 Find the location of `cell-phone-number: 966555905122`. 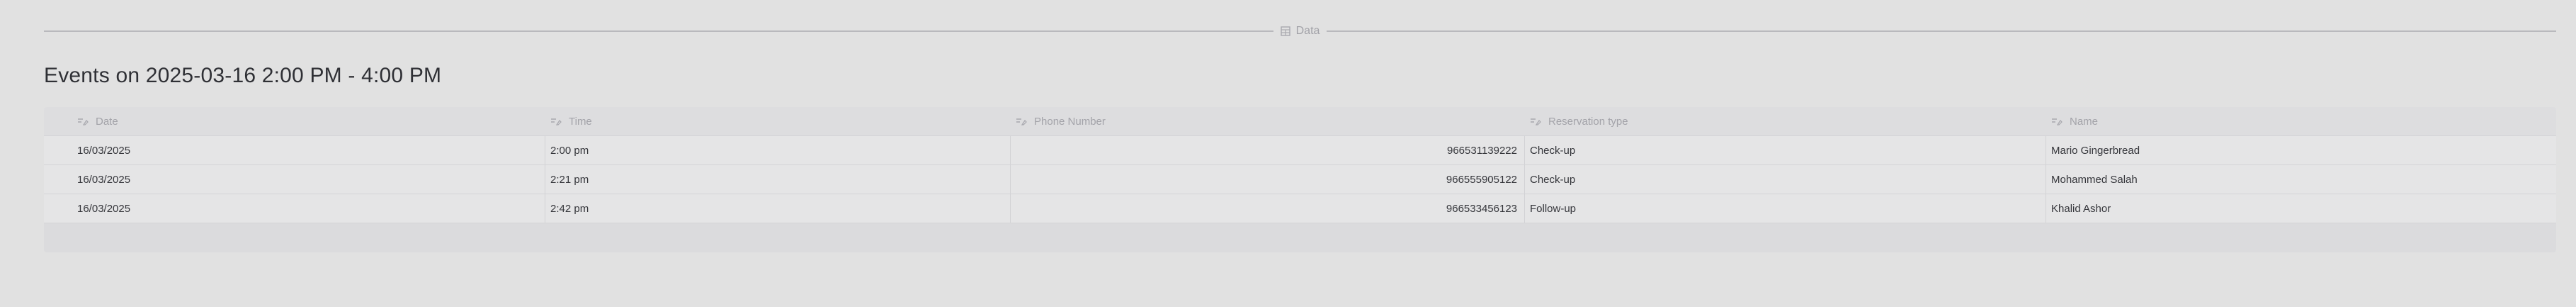

cell-phone-number: 966555905122 is located at coordinates (1263, 179).